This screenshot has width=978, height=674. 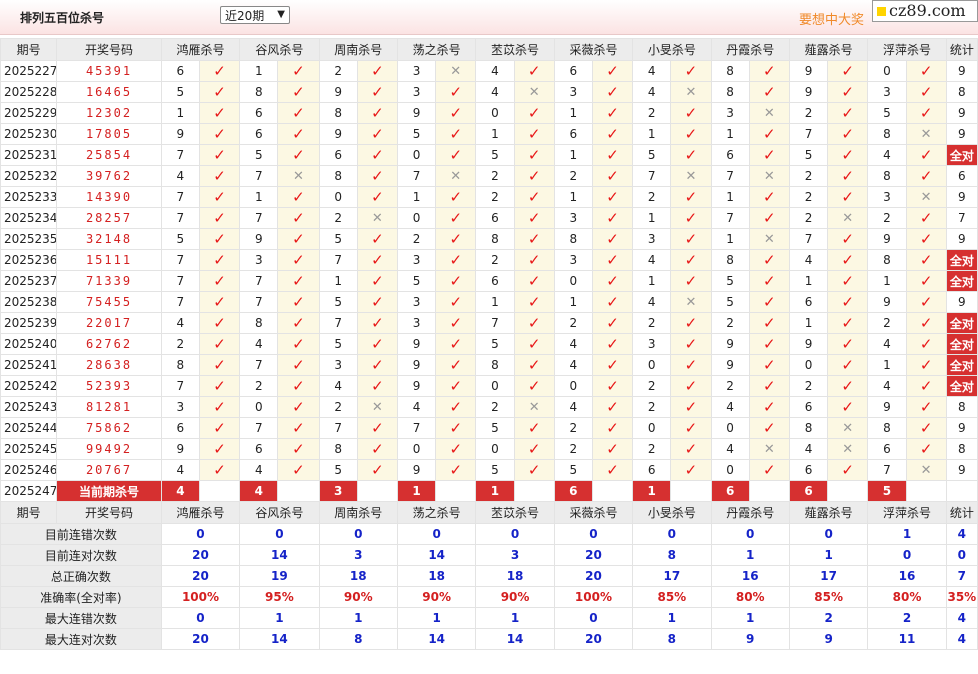 What do you see at coordinates (358, 576) in the screenshot?
I see `stat-value: 18` at bounding box center [358, 576].